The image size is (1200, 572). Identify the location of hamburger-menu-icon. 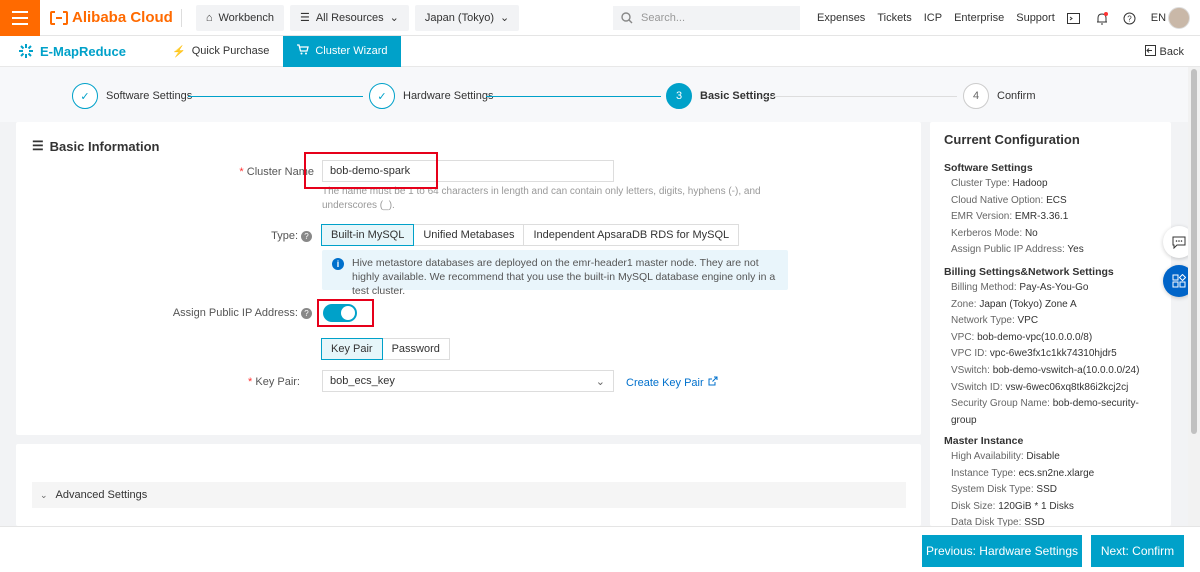
(20, 18).